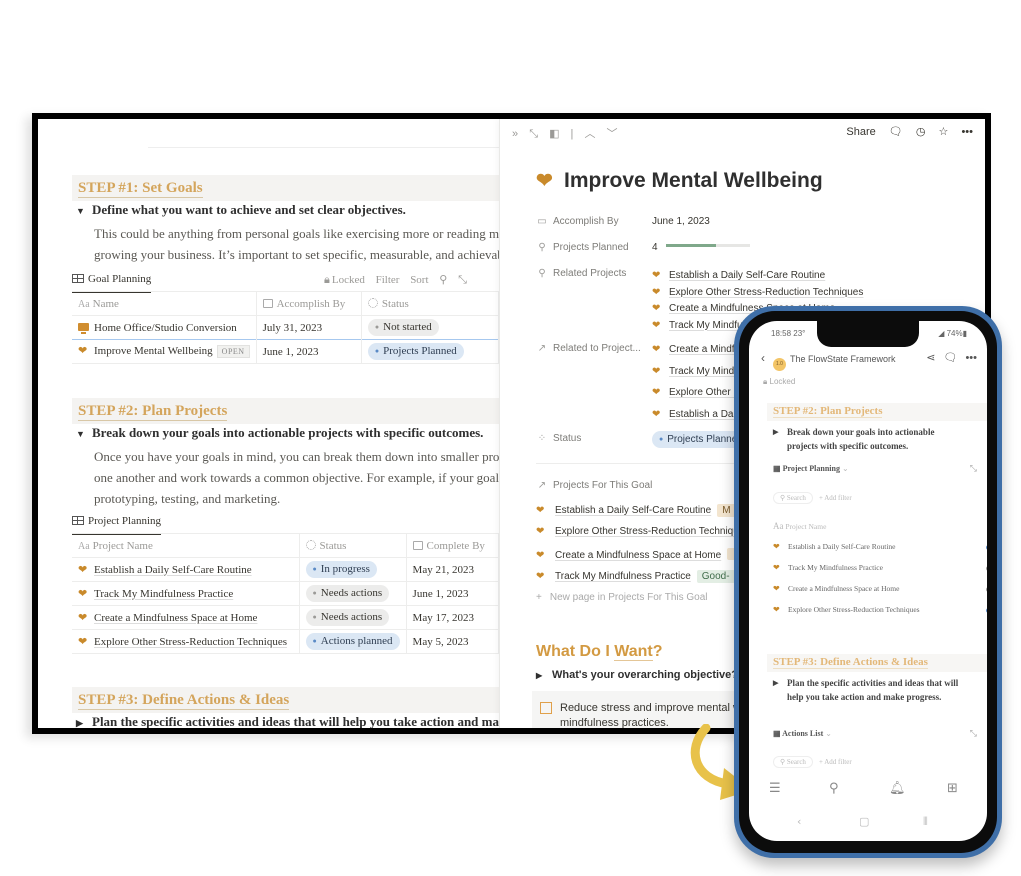 The height and width of the screenshot is (876, 1021). I want to click on row-name: Home Office/Studio Conversion, so click(165, 328).